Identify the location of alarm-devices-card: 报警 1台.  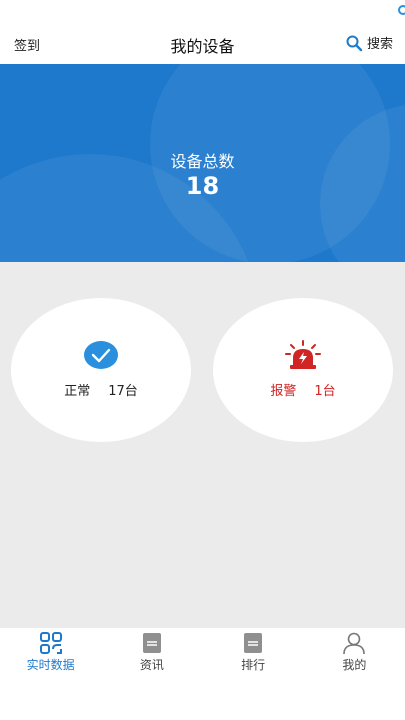
(303, 370).